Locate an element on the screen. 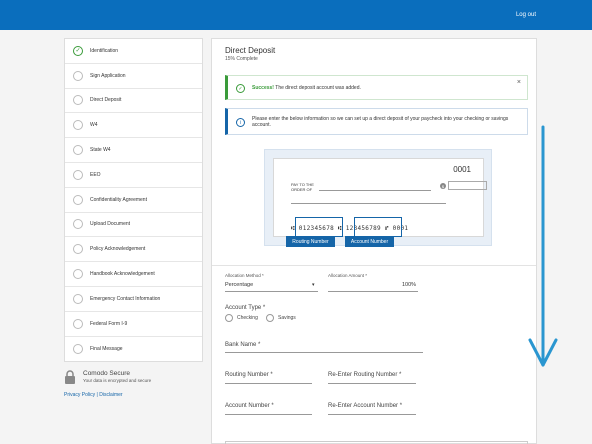 The image size is (592, 444). step-item: Confidentiality Agreement is located at coordinates (133, 200).